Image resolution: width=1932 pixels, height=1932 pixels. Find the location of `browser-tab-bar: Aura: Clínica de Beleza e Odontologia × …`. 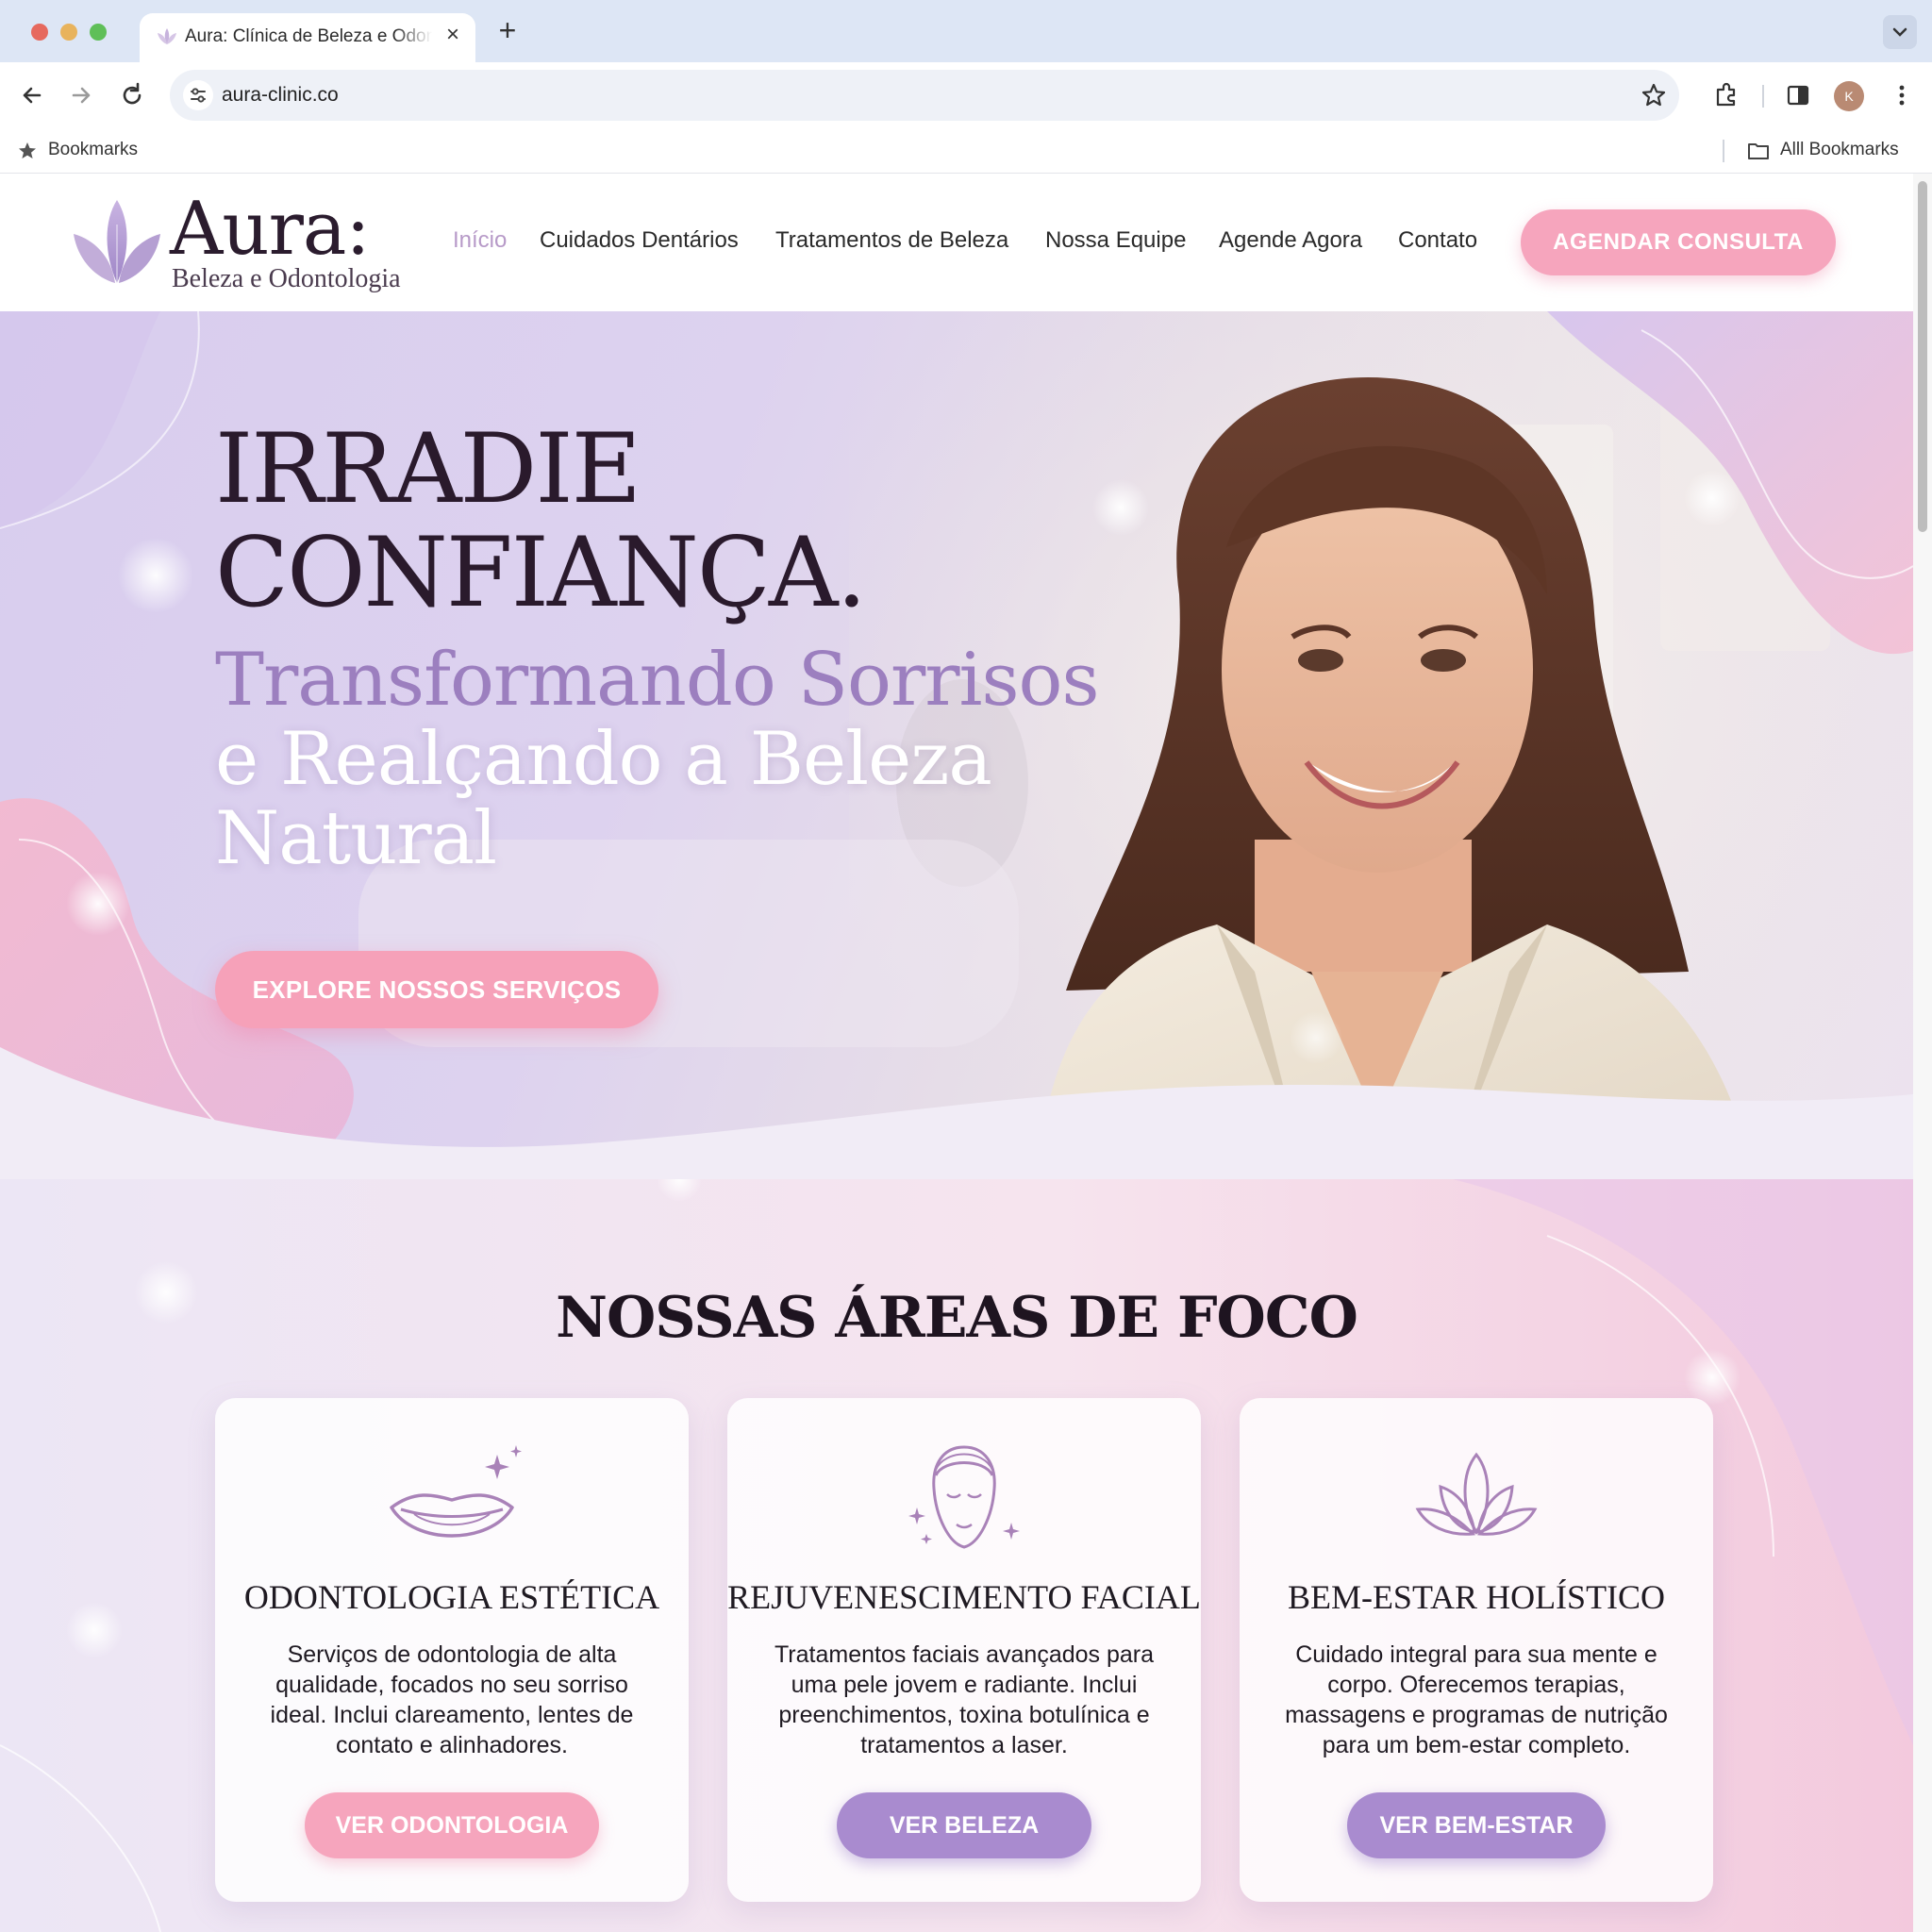

browser-tab-bar: Aura: Clínica de Beleza e Odontologia × … is located at coordinates (966, 31).